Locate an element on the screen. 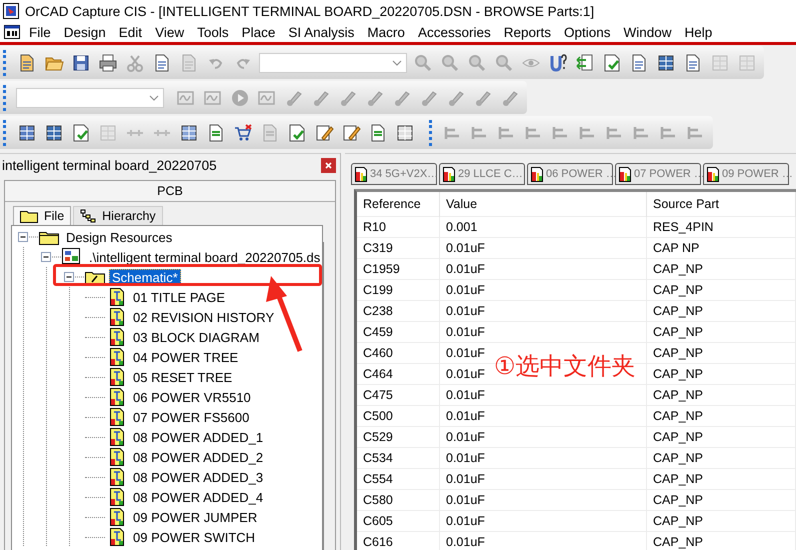 The width and height of the screenshot is (796, 550). column-header: Value is located at coordinates (543, 204).